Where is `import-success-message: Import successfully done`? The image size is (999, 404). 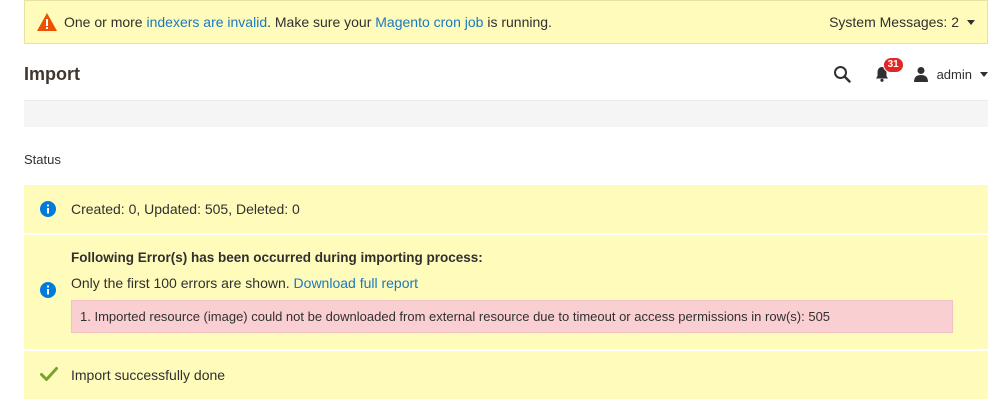 import-success-message: Import successfully done is located at coordinates (506, 375).